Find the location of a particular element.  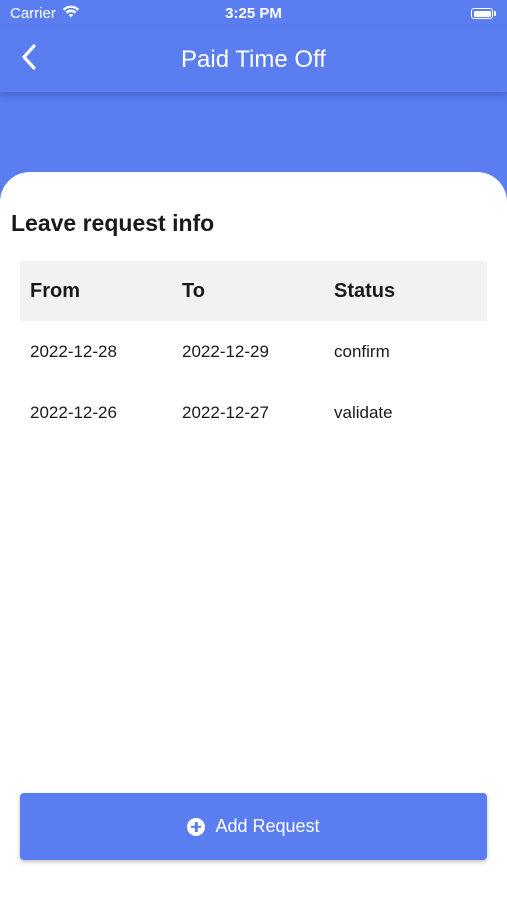

column-header-from: From is located at coordinates (55, 290).